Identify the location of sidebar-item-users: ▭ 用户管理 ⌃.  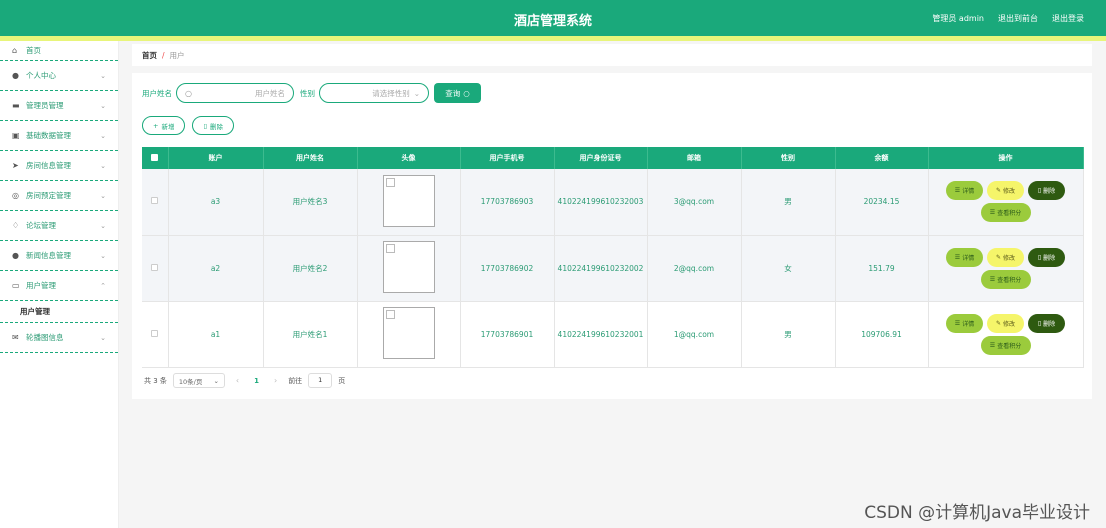
(59, 286).